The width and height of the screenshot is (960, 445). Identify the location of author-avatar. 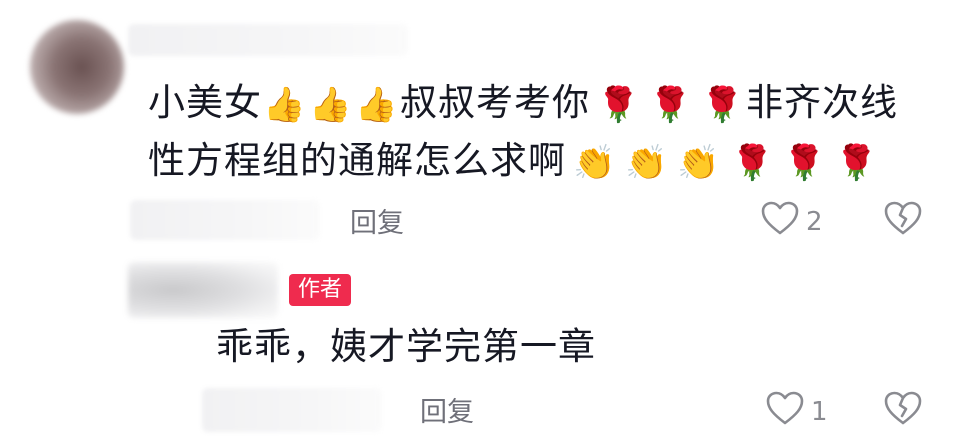
(203, 290).